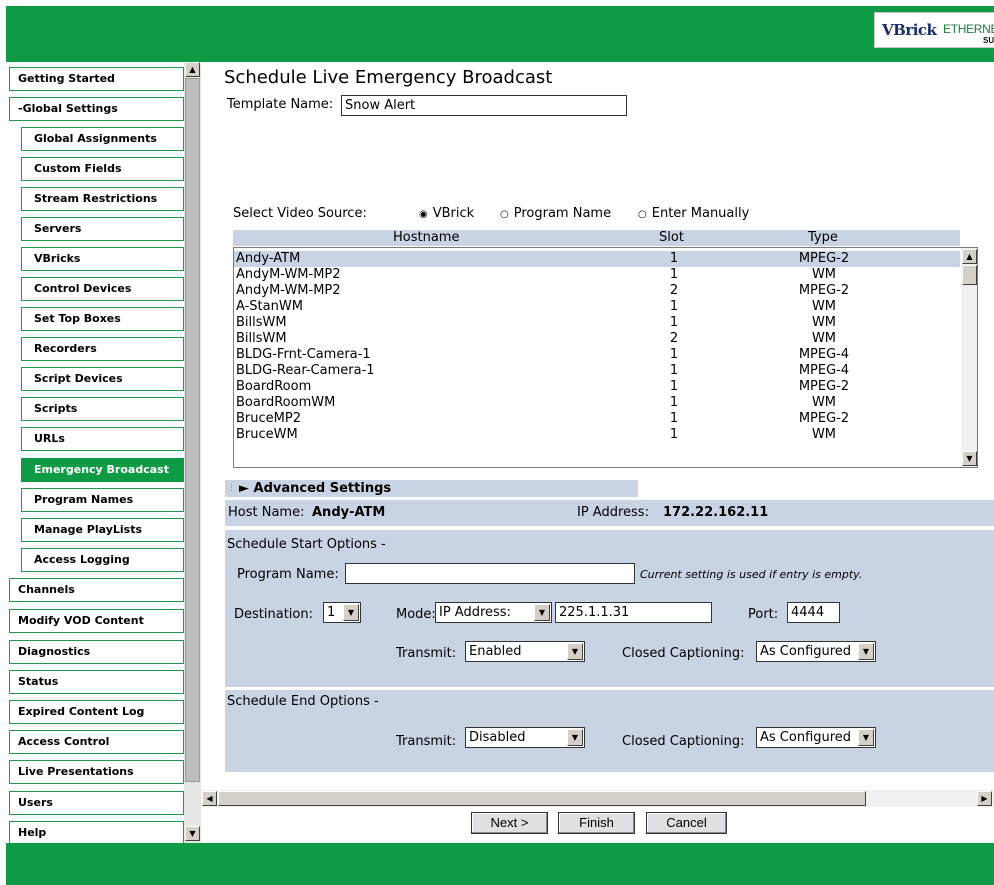 Image resolution: width=994 pixels, height=885 pixels. Describe the element at coordinates (102, 349) in the screenshot. I see `sidebar-item-recorders: Recorders` at that location.